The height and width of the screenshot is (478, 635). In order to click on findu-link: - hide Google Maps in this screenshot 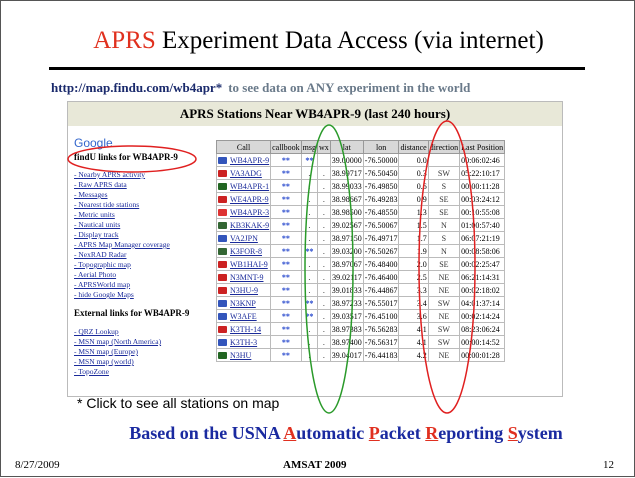, I will do `click(144, 295)`.